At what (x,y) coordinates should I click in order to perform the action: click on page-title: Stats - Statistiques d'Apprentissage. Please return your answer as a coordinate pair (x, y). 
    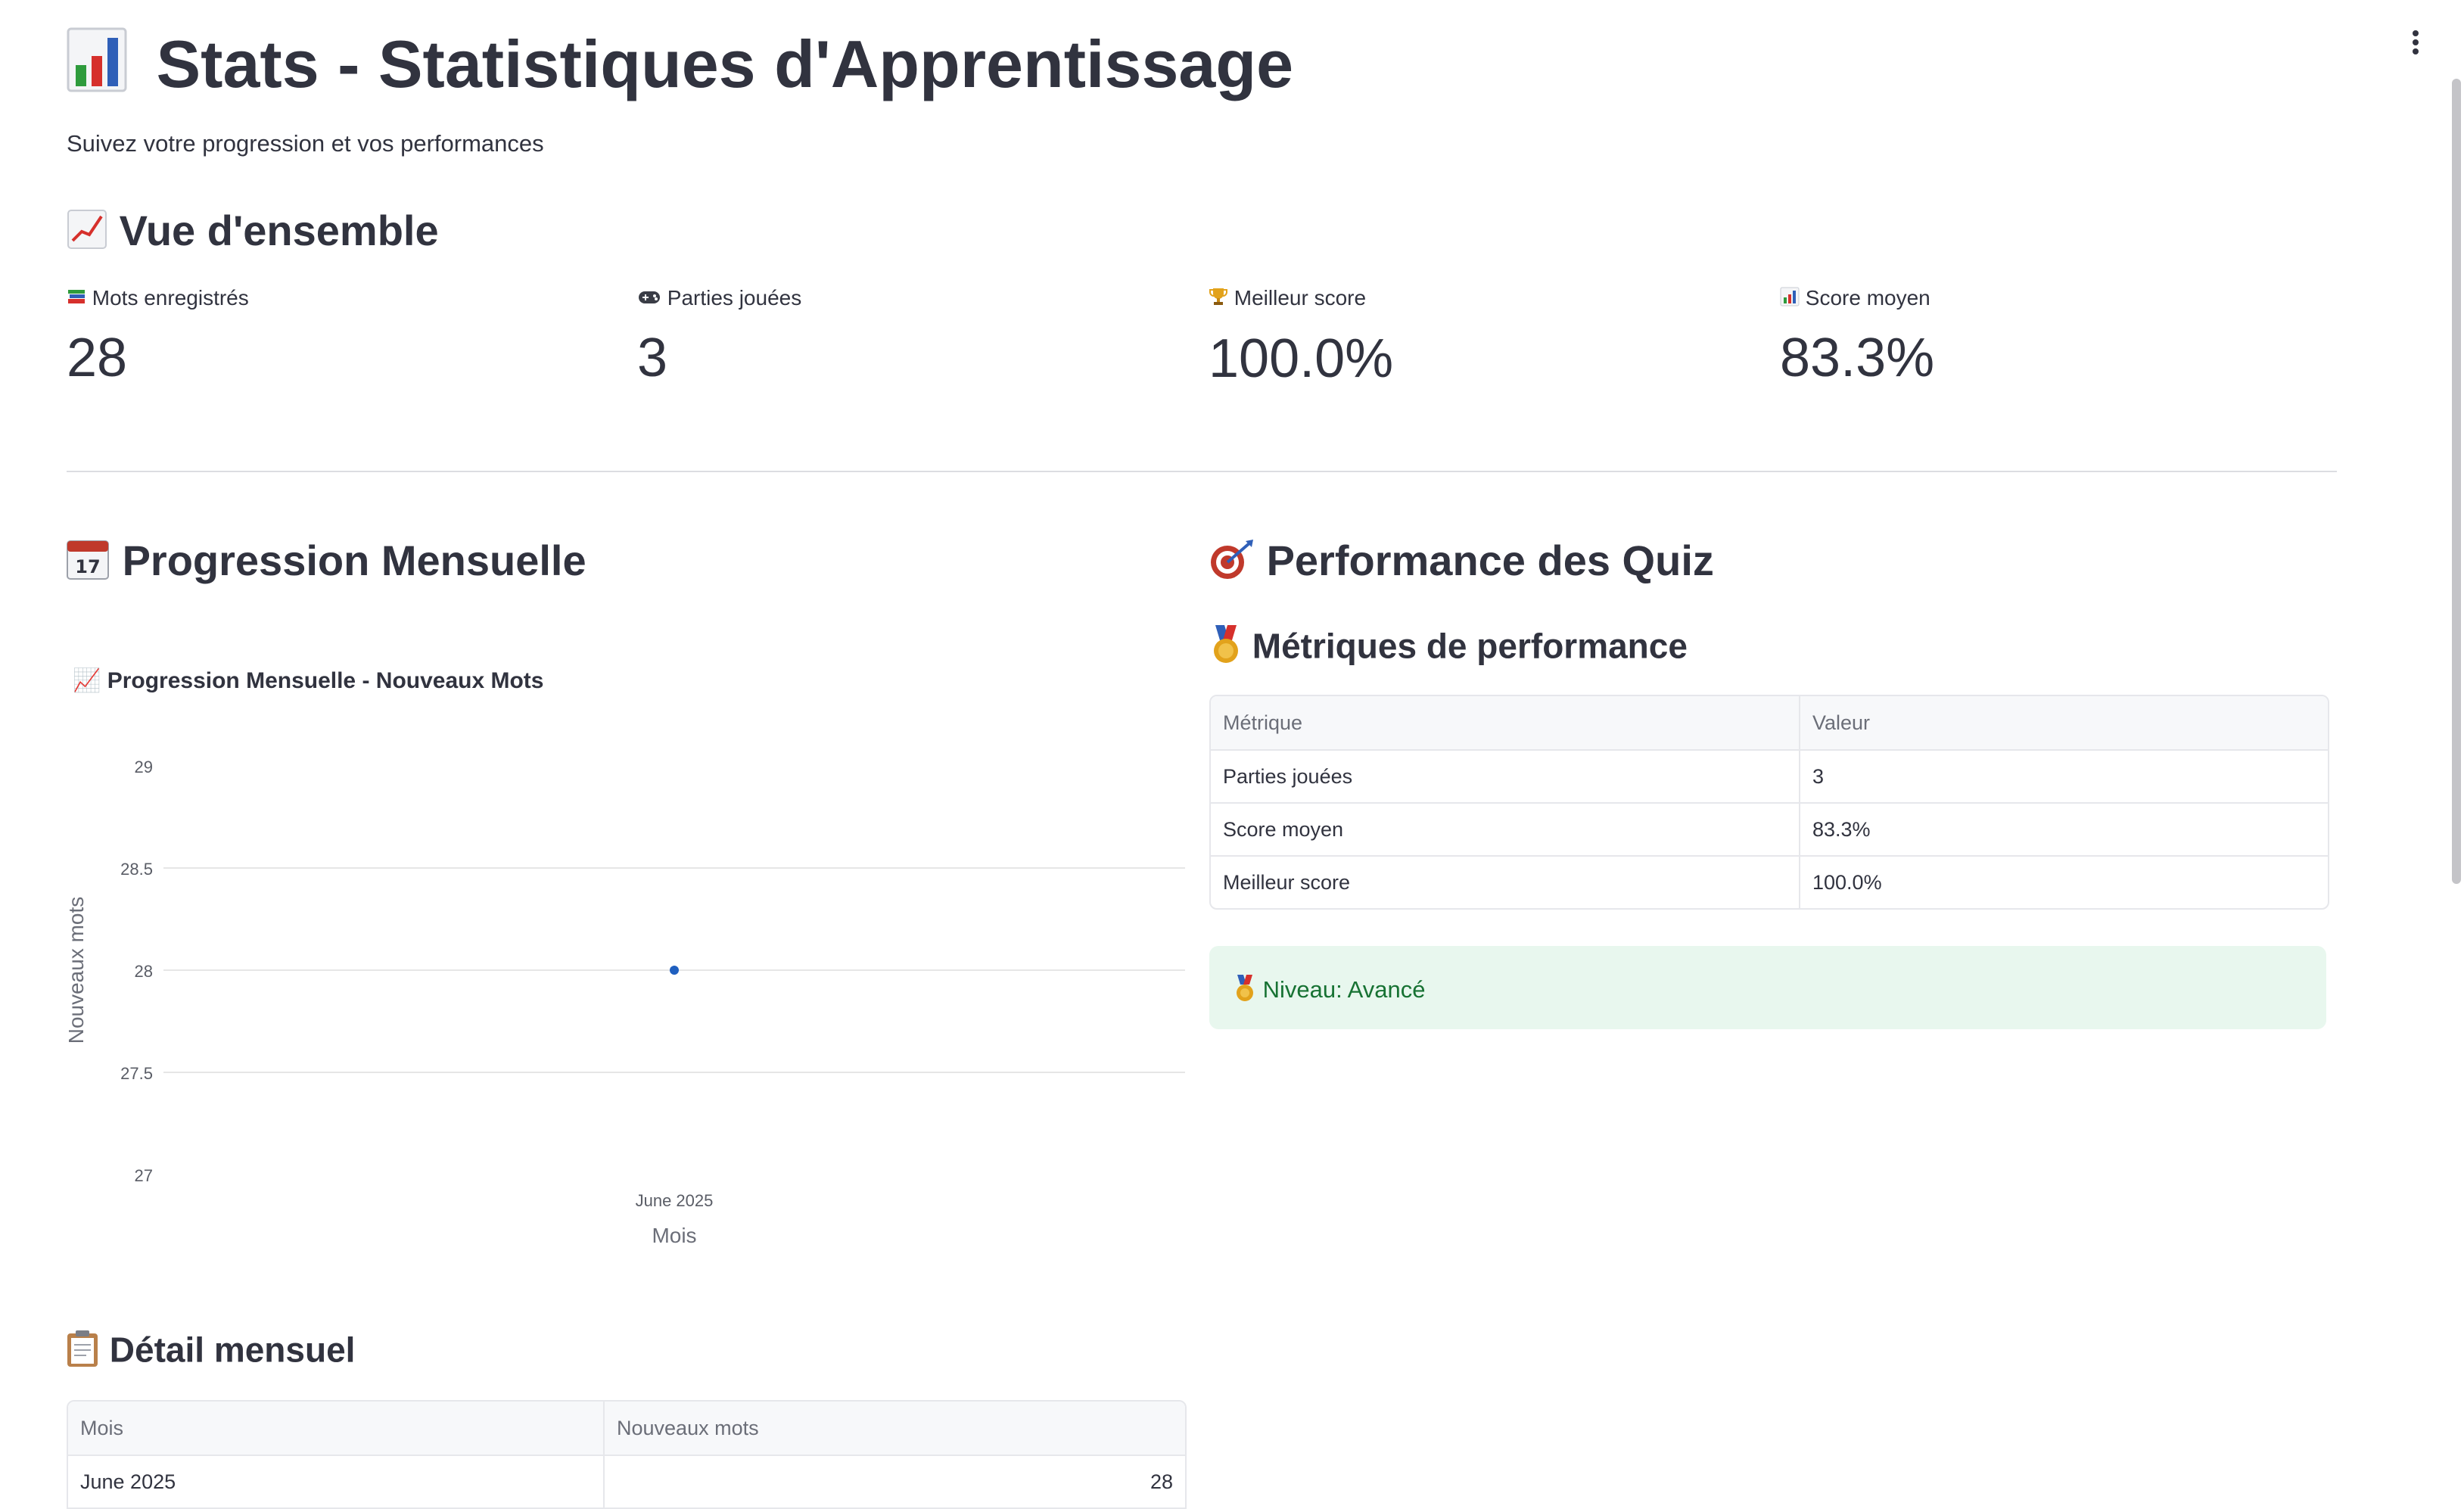
    Looking at the image, I should click on (680, 67).